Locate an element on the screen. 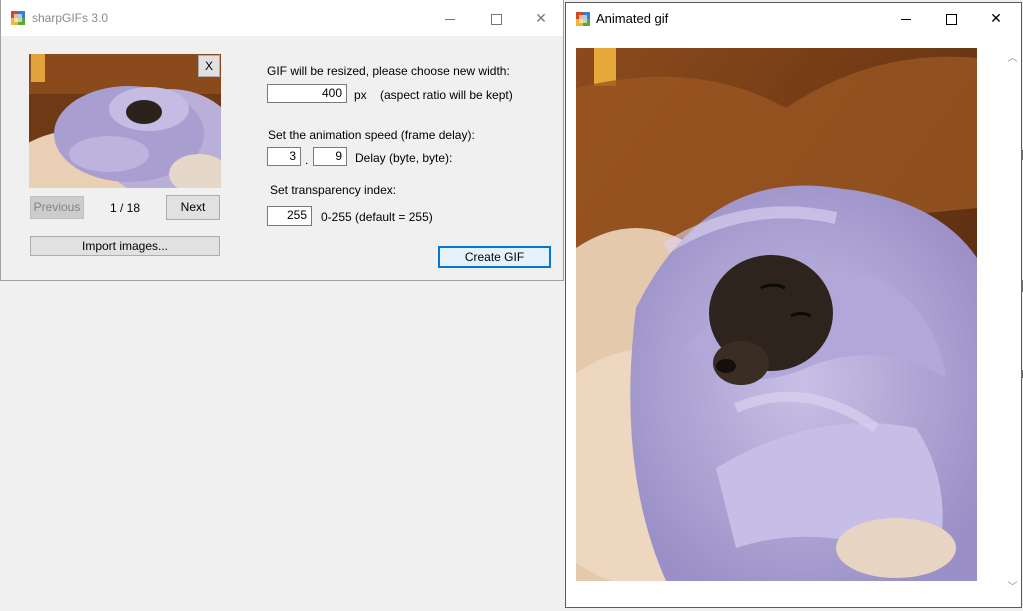 This screenshot has width=1023, height=611. transparency-input: 255 is located at coordinates (289, 216).